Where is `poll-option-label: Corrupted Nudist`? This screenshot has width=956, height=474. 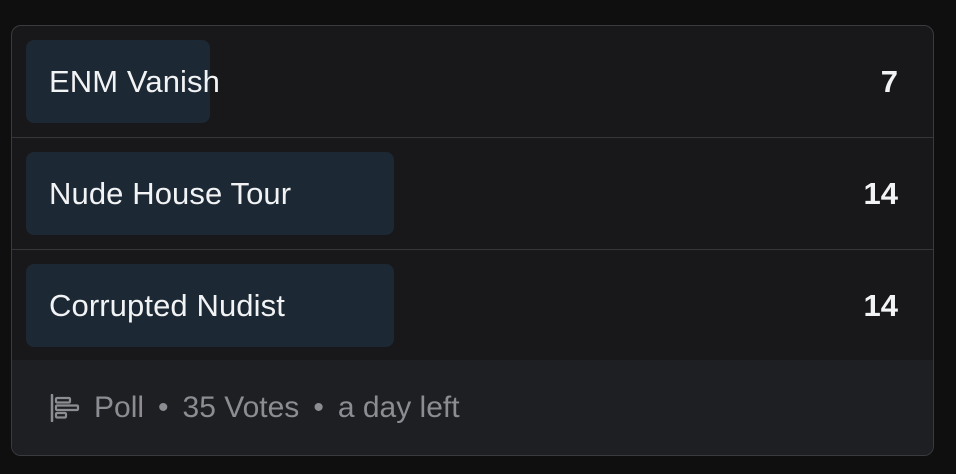
poll-option-label: Corrupted Nudist is located at coordinates (167, 305).